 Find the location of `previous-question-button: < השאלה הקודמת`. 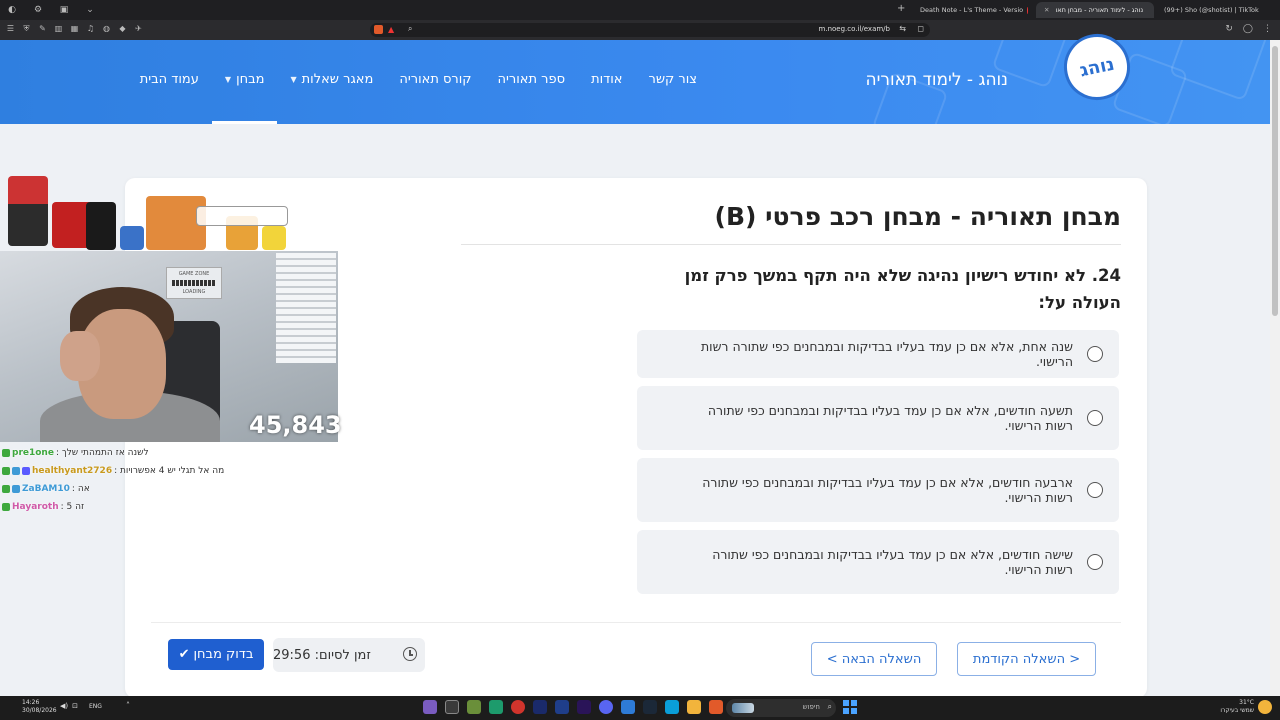

previous-question-button: < השאלה הקודמת is located at coordinates (1026, 659).